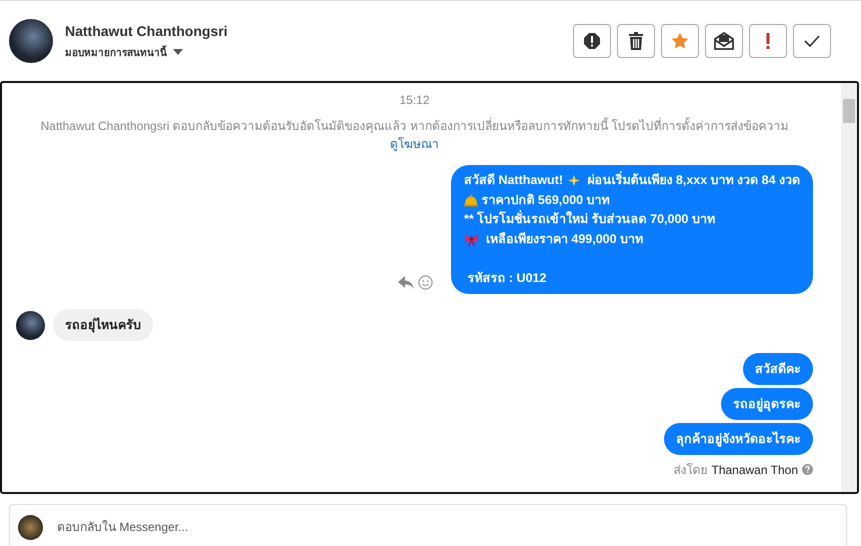  I want to click on received-message: รถอยุ่ไหนครับ, so click(103, 325).